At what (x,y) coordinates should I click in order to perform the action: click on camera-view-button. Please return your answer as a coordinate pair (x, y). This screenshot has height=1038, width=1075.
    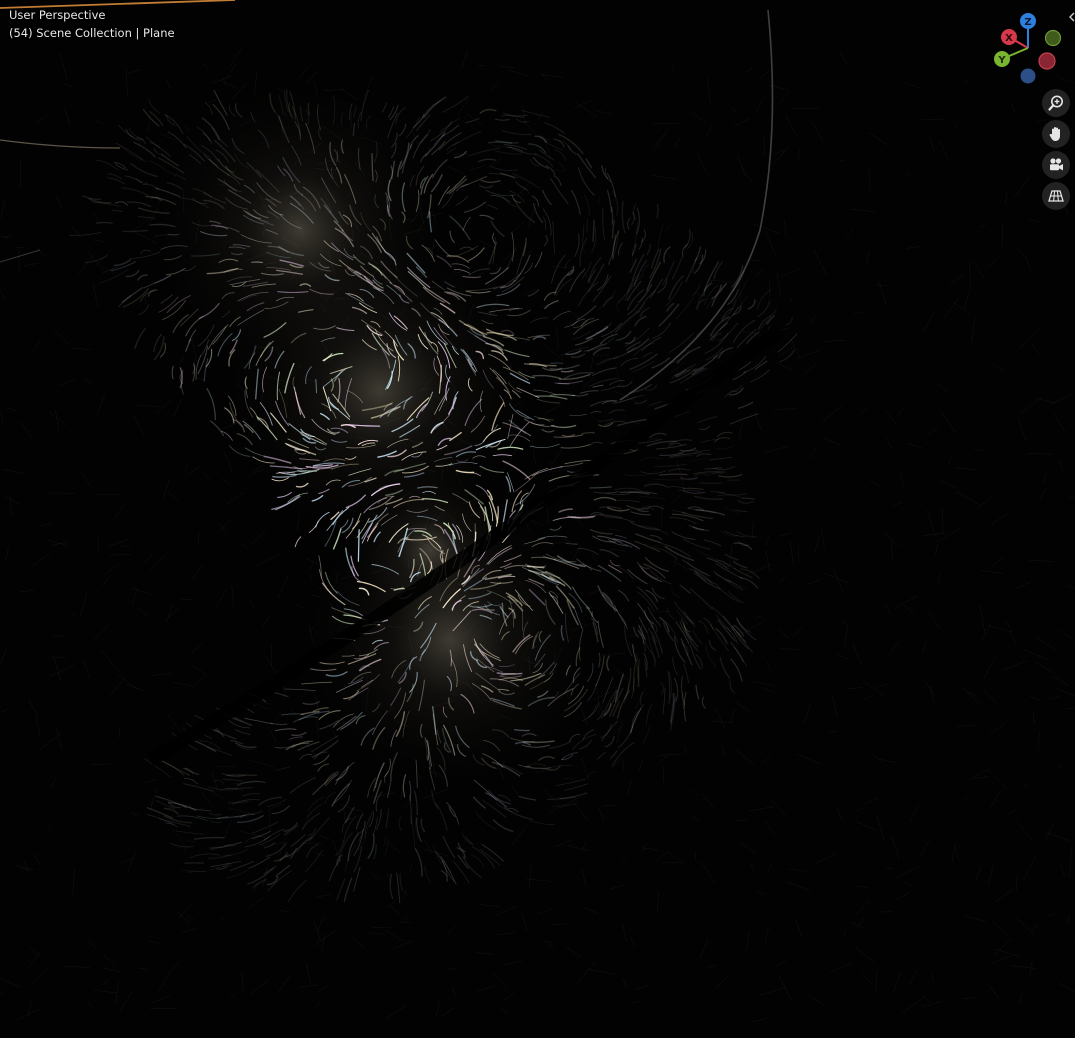
    Looking at the image, I should click on (1056, 165).